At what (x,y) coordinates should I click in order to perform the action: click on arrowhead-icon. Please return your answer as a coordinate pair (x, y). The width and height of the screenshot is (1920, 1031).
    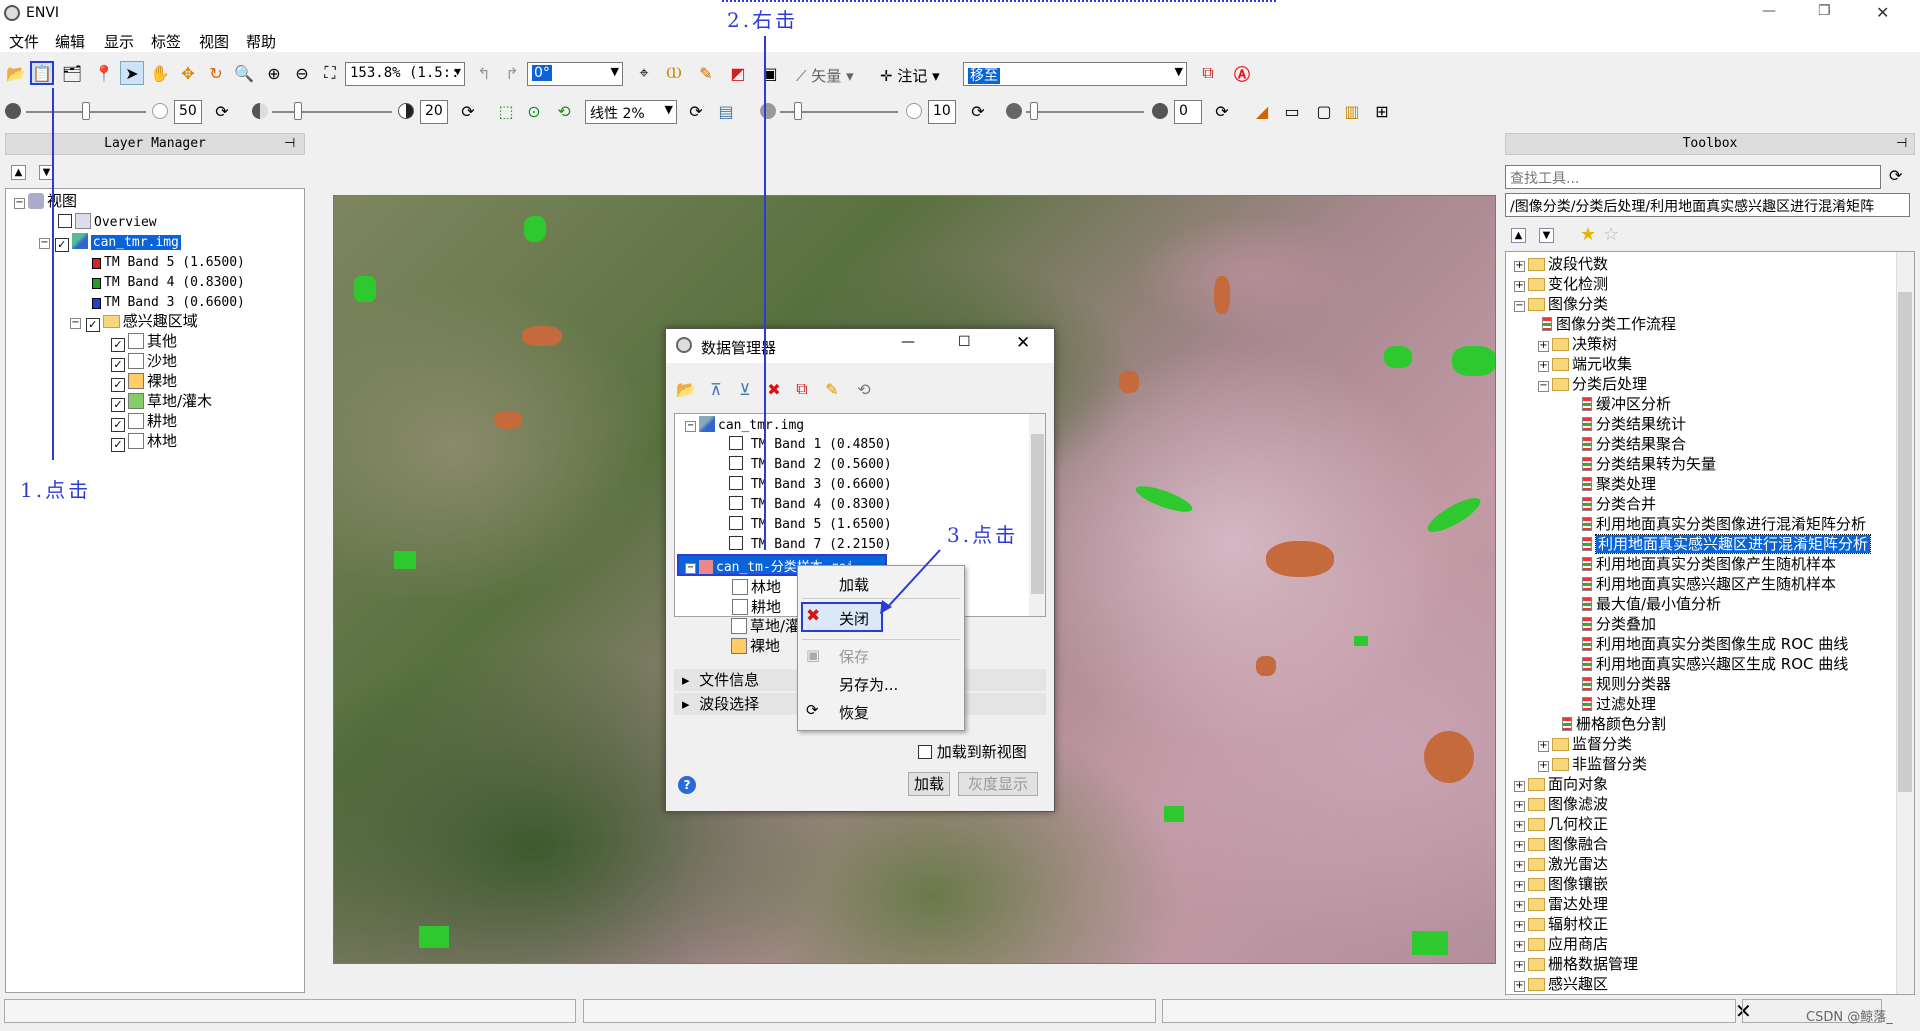
    Looking at the image, I should click on (886, 607).